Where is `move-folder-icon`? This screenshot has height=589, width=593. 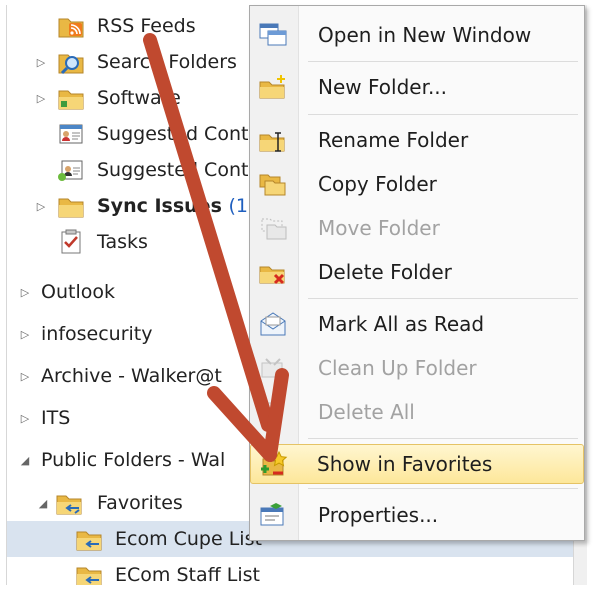 move-folder-icon is located at coordinates (273, 228).